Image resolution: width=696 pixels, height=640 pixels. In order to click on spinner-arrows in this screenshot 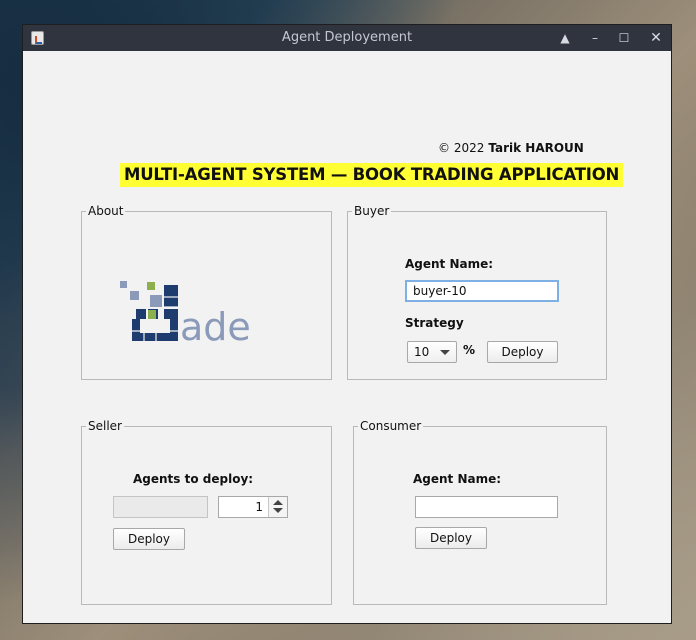, I will do `click(277, 507)`.